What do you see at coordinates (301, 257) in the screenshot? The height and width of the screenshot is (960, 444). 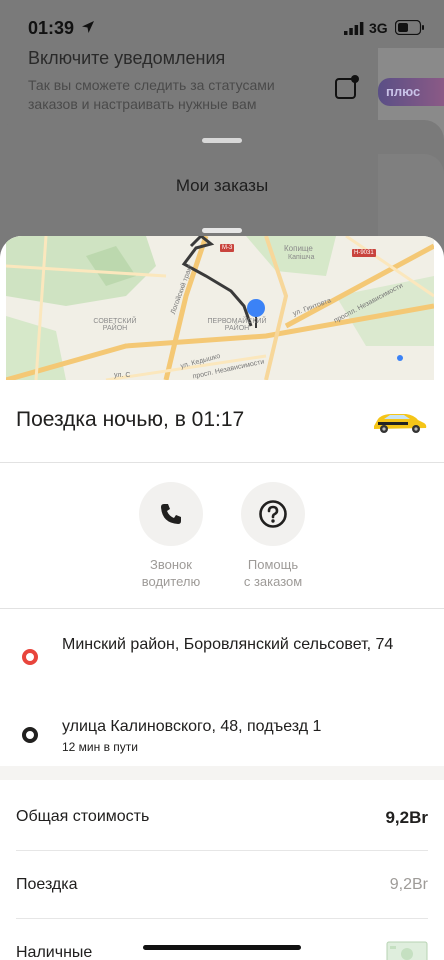 I see `map-place-label: Капішча` at bounding box center [301, 257].